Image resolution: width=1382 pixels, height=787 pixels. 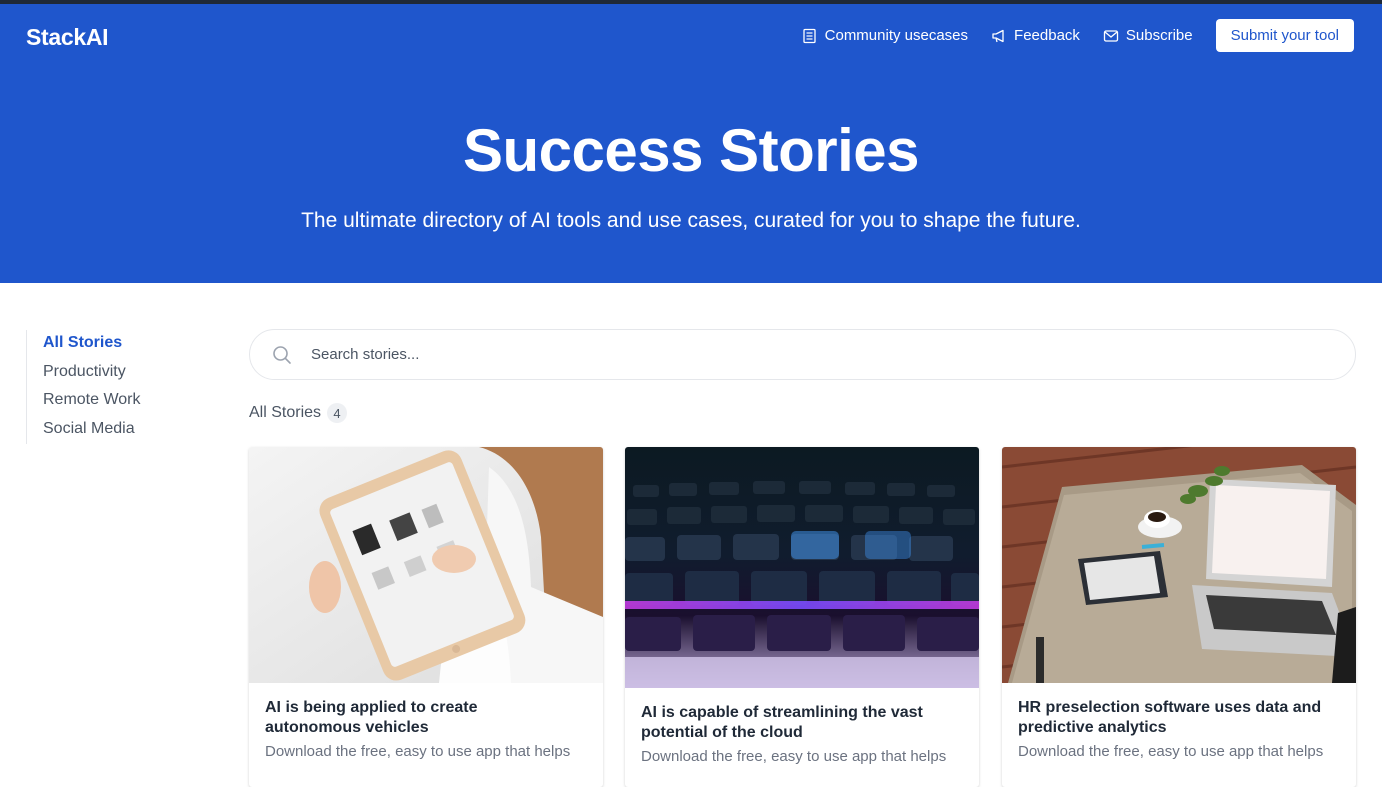 I want to click on logo: StackAI, so click(x=67, y=37).